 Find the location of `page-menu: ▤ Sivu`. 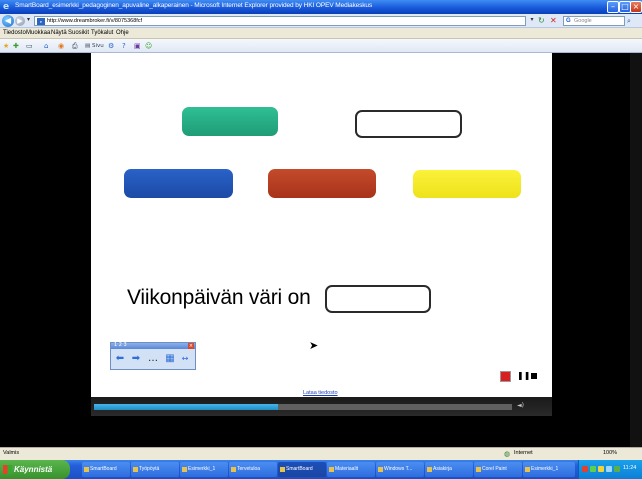

page-menu: ▤ Sivu is located at coordinates (94, 46).